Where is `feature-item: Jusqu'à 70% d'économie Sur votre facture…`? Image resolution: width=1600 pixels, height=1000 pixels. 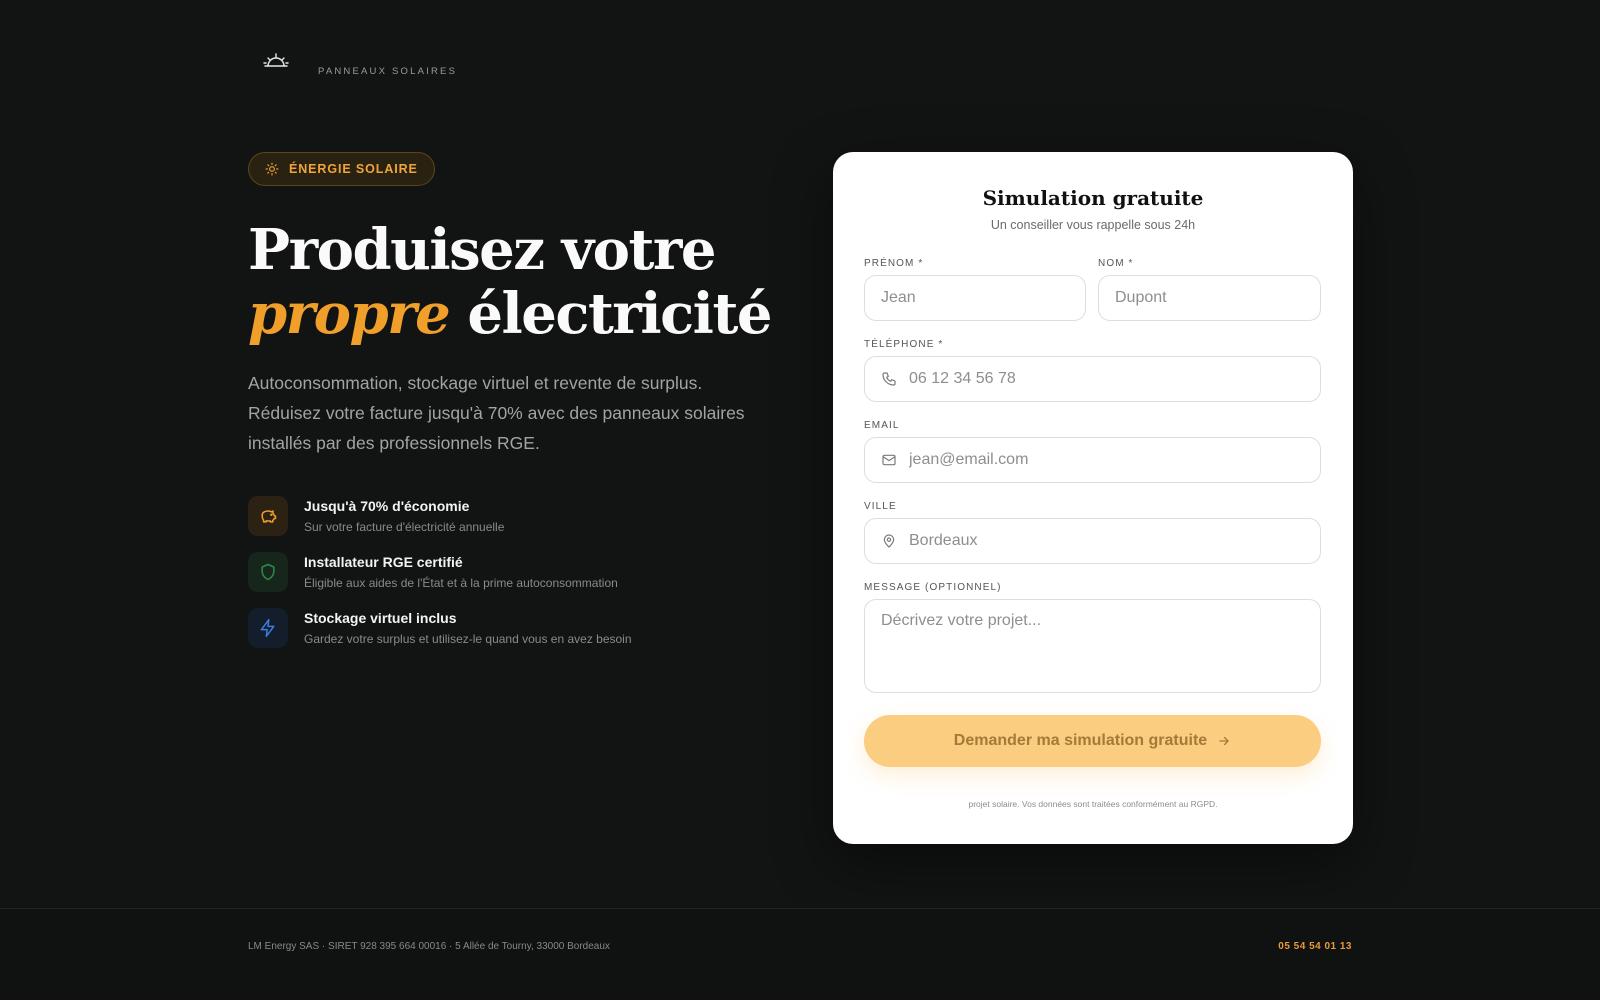 feature-item: Jusqu'à 70% d'économie Sur votre facture… is located at coordinates (518, 516).